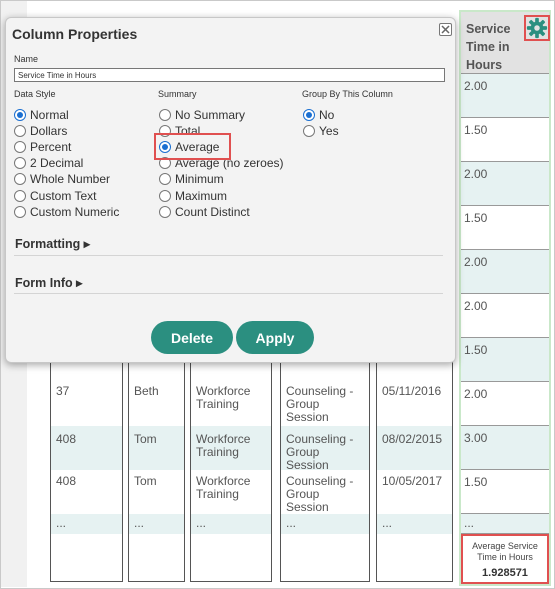 The image size is (555, 589). What do you see at coordinates (318, 114) in the screenshot?
I see `group-by-option-no: No` at bounding box center [318, 114].